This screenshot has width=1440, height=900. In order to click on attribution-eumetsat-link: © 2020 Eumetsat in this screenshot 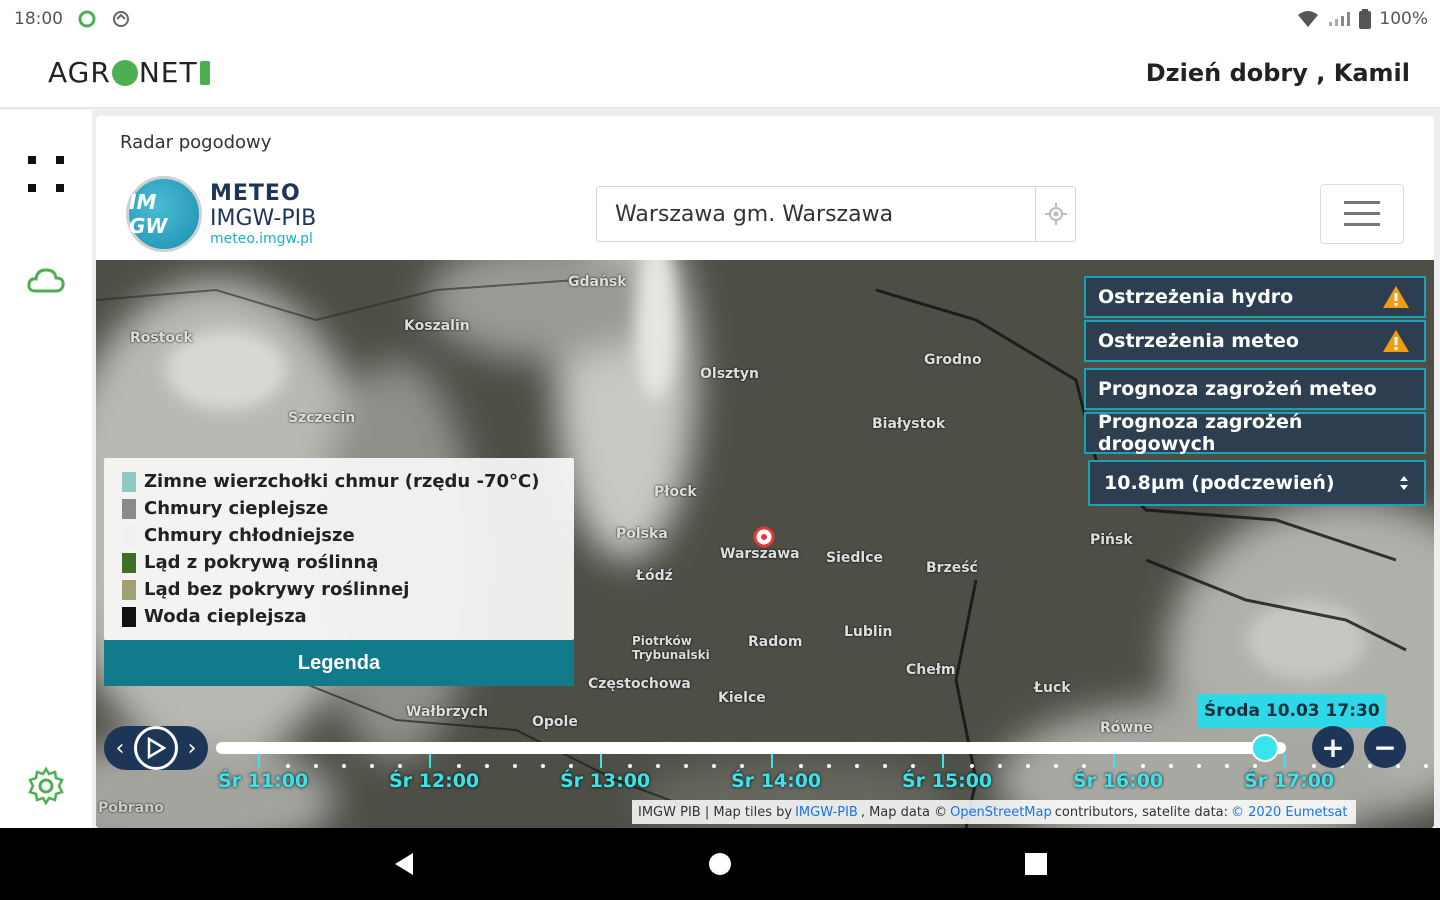, I will do `click(1289, 812)`.